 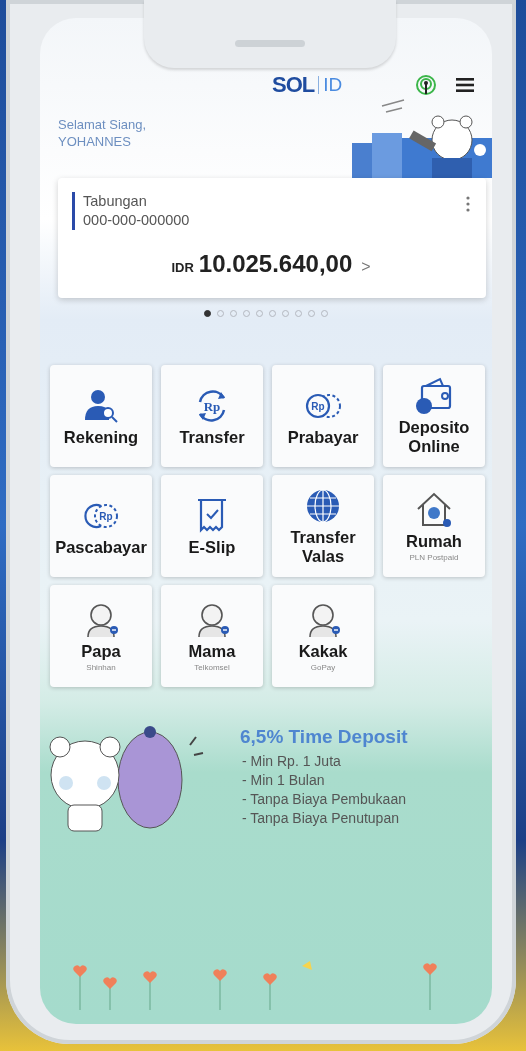 I want to click on account-type: Tabungan, so click(x=115, y=201).